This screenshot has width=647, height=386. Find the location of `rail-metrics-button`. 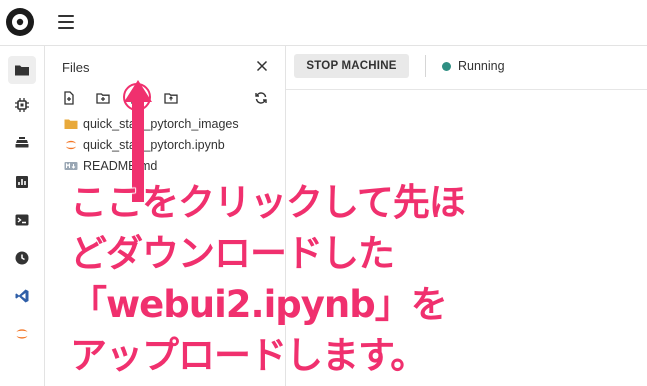

rail-metrics-button is located at coordinates (22, 182).